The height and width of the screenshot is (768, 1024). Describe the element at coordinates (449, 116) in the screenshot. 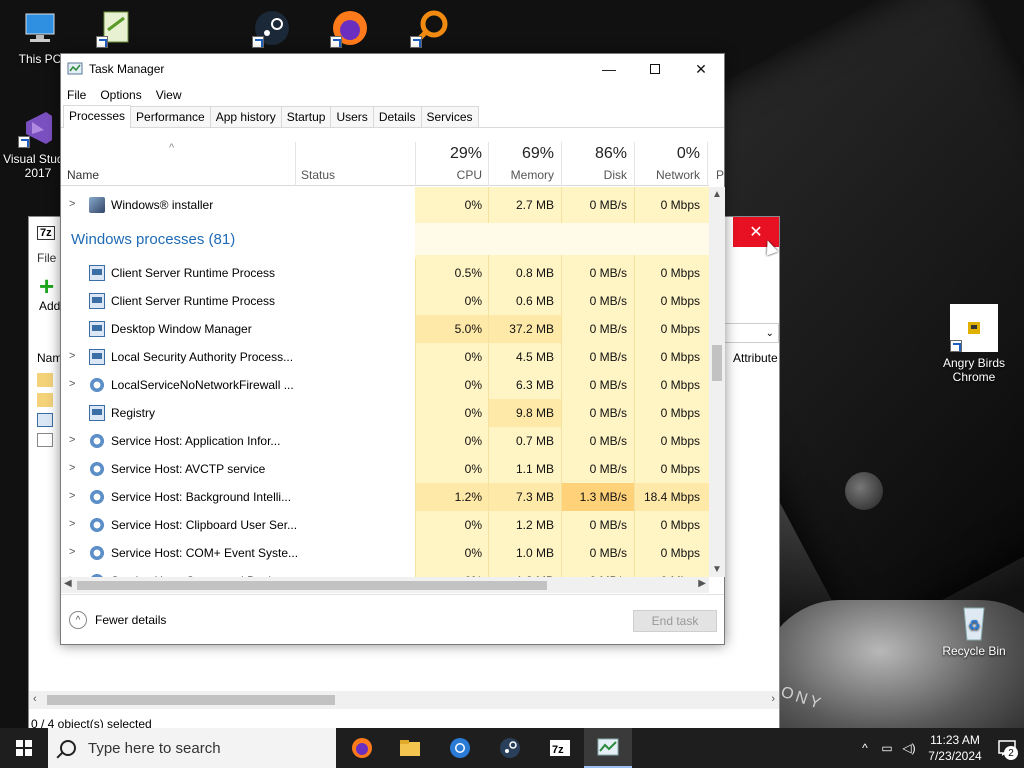

I see `tab-services: Services` at that location.